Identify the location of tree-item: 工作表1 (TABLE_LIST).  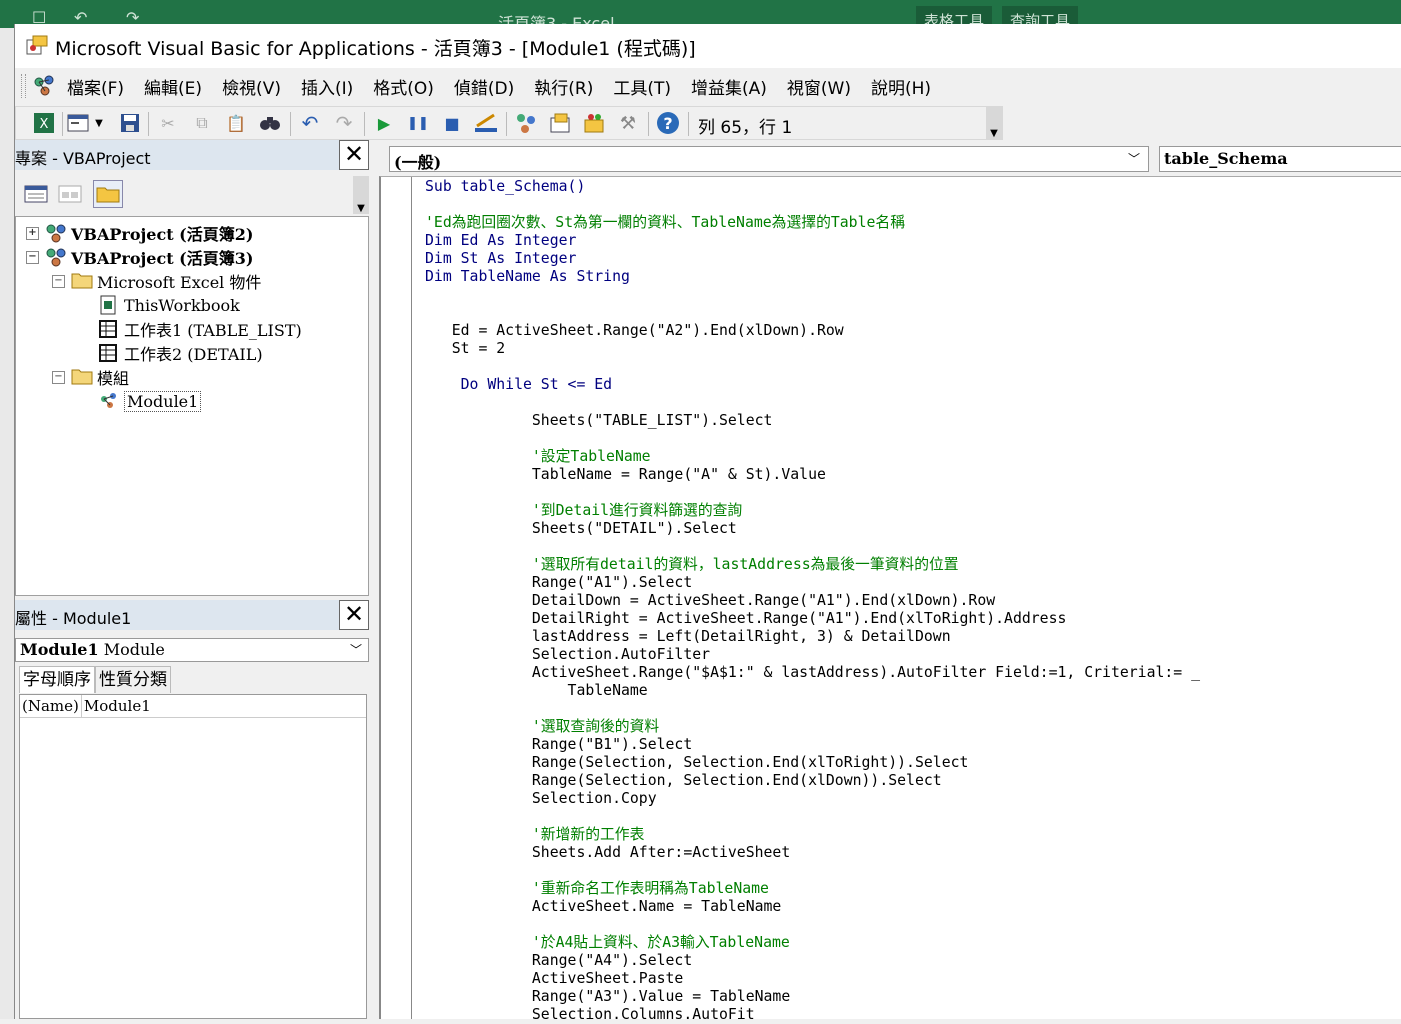
(190, 329).